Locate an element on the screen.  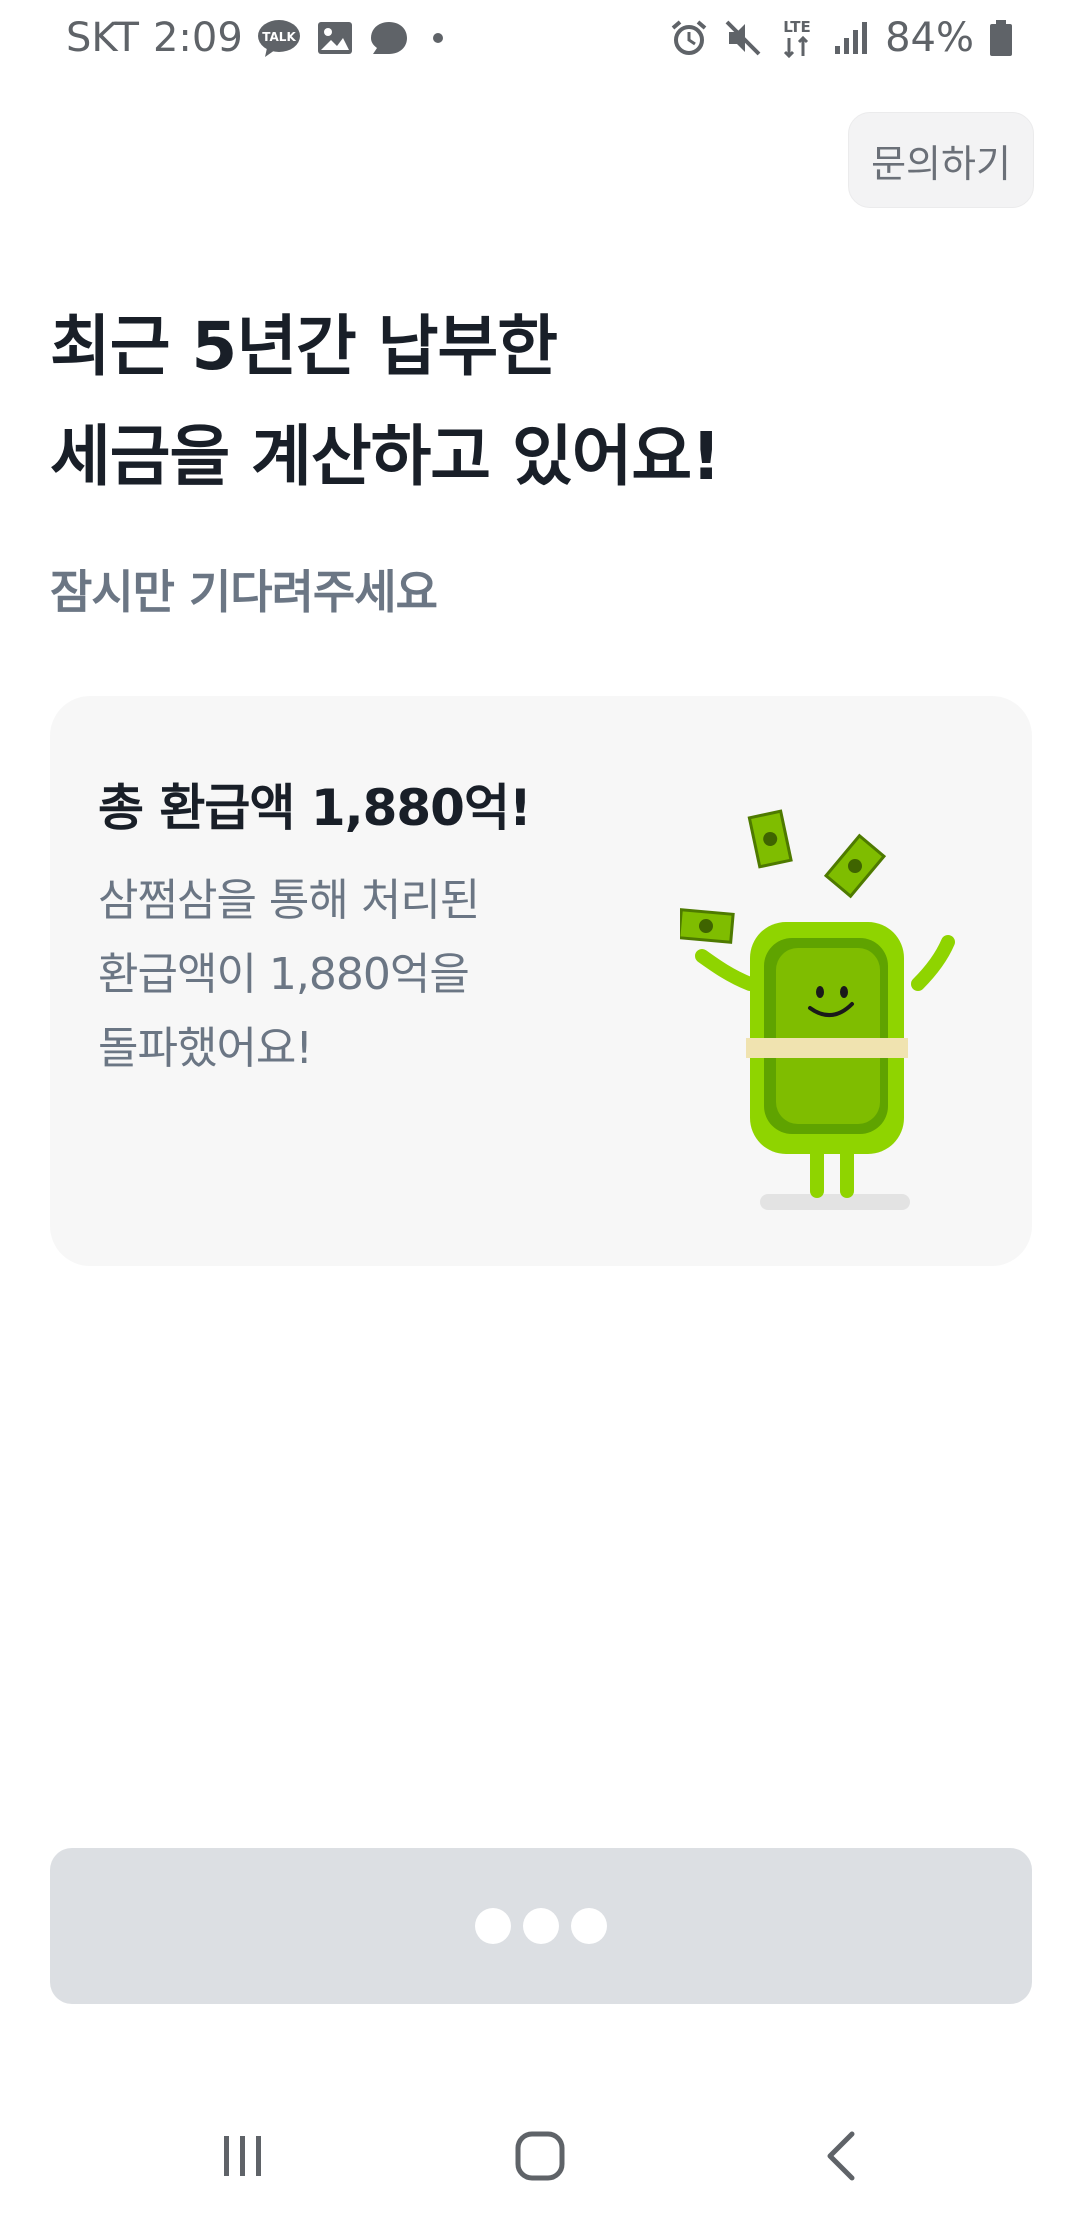
mute-icon is located at coordinates (743, 38).